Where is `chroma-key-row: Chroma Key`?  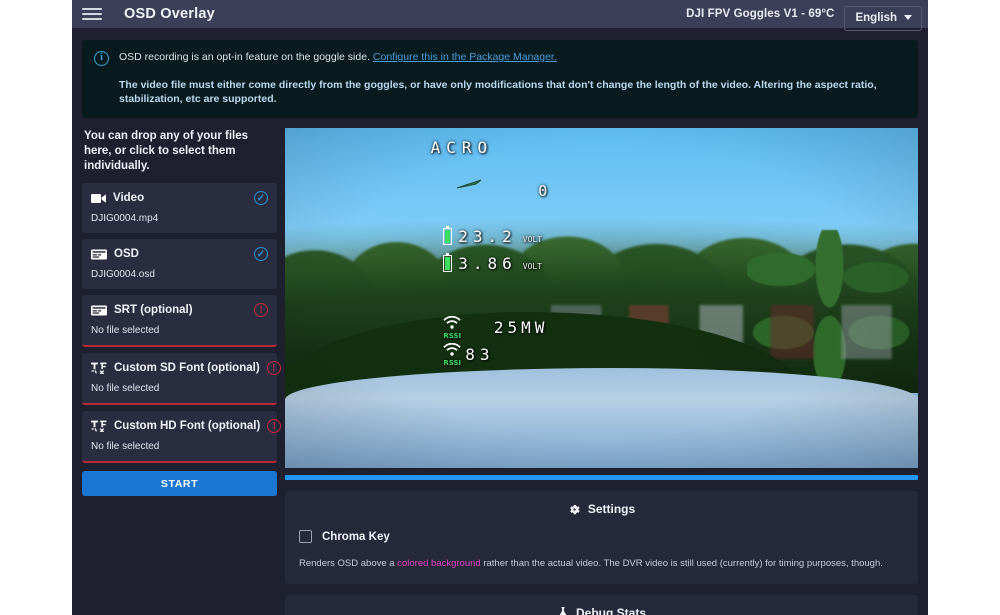 chroma-key-row: Chroma Key is located at coordinates (601, 535).